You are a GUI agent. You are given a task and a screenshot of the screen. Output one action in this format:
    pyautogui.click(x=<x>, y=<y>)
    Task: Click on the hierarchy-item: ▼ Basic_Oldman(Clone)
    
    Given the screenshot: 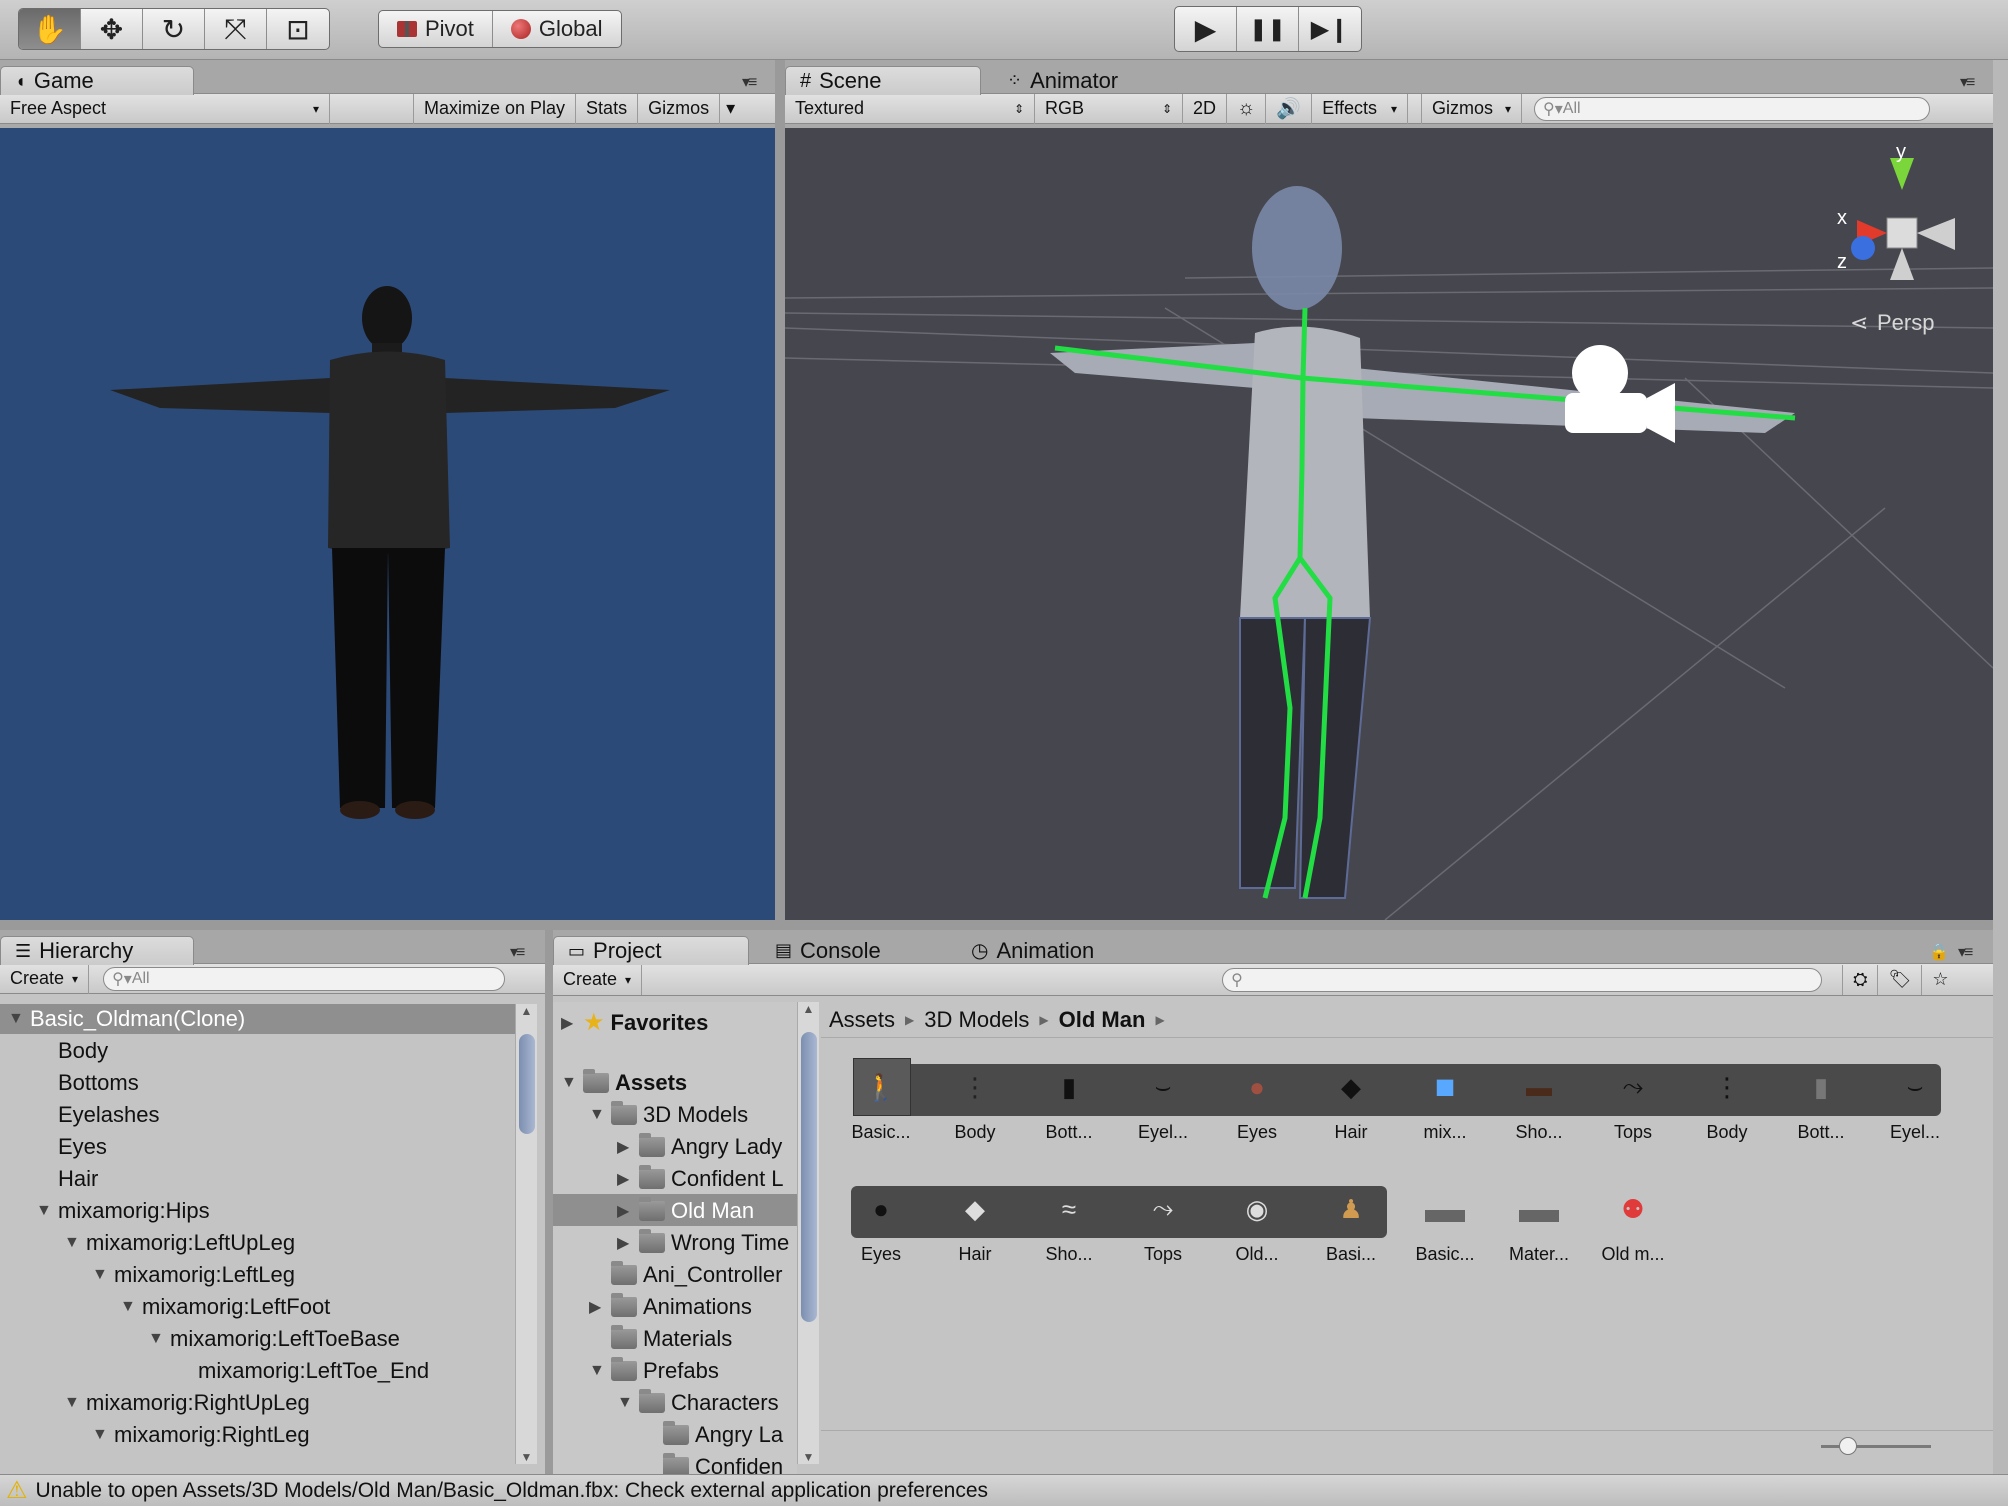 What is the action you would take?
    pyautogui.click(x=126, y=1019)
    